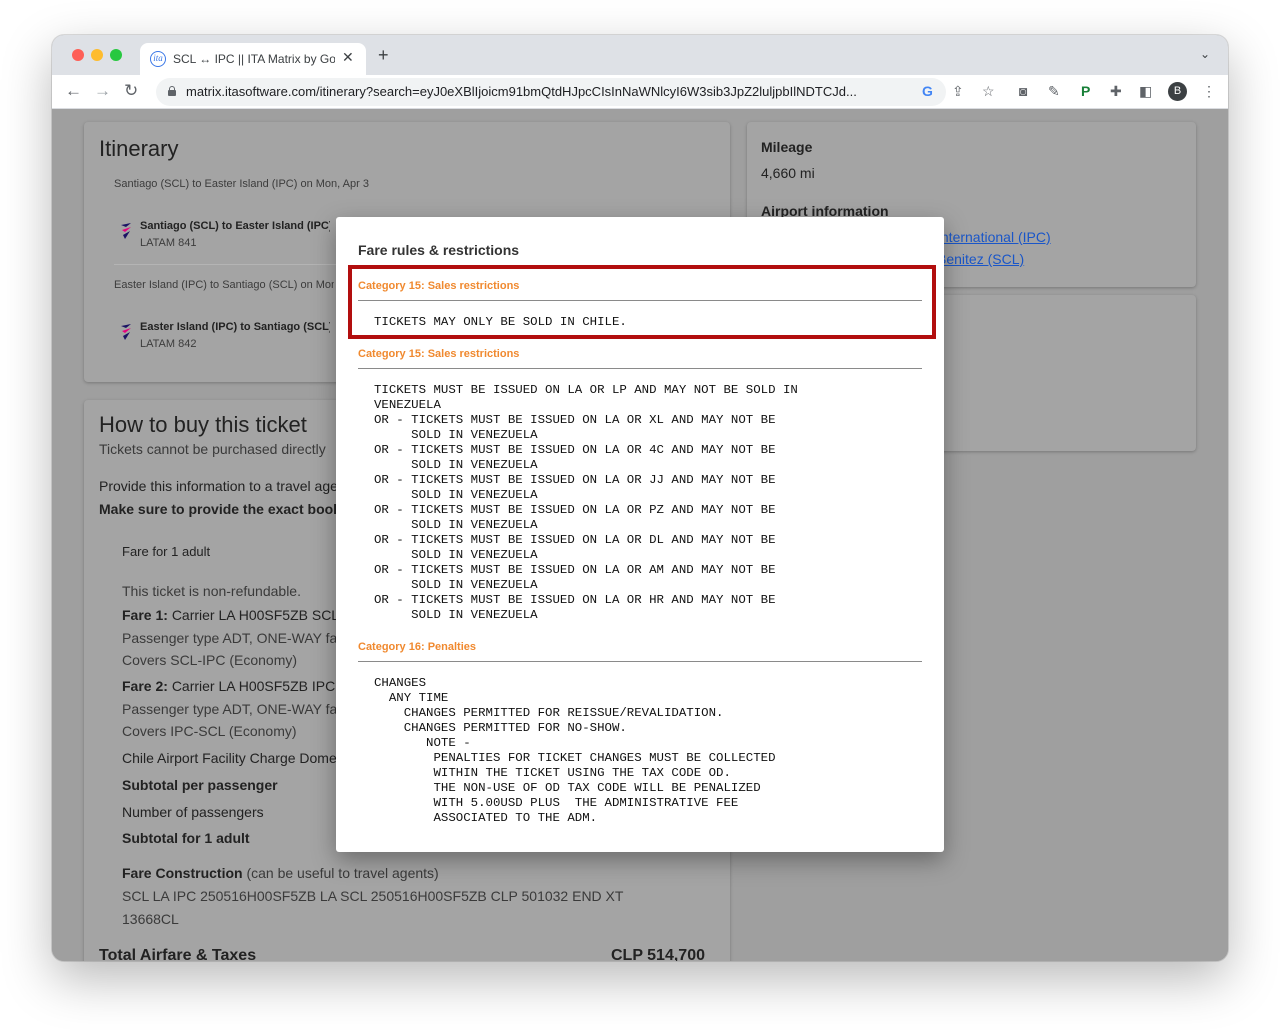  What do you see at coordinates (78, 55) in the screenshot?
I see `close-window-button` at bounding box center [78, 55].